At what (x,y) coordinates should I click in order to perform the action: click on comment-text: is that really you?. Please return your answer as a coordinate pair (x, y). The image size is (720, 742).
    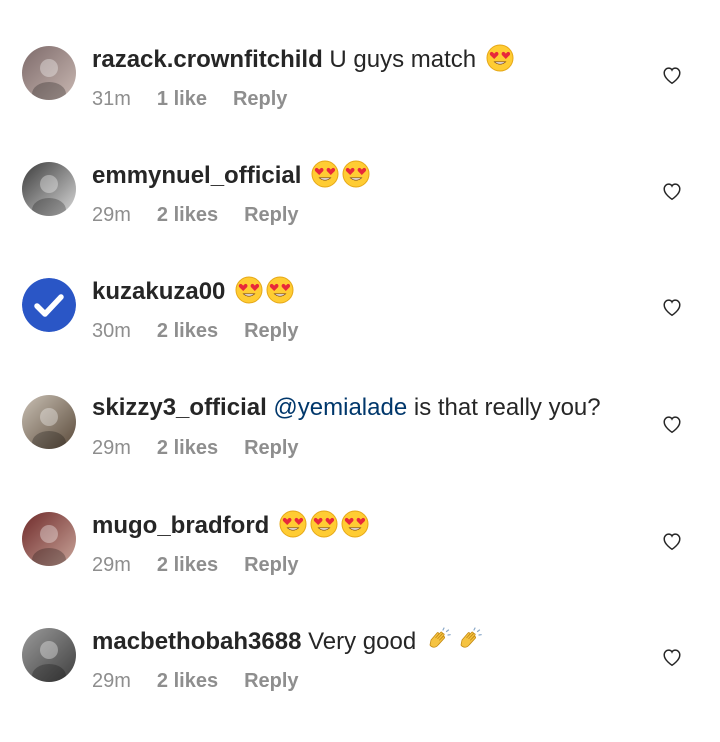
    Looking at the image, I should click on (504, 407).